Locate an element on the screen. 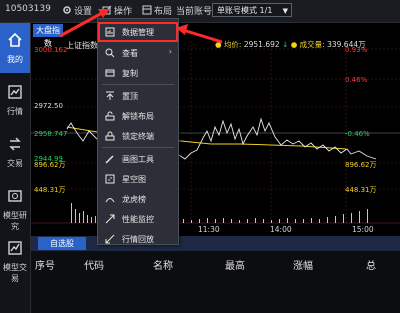 Image resolution: width=400 pixels, height=313 pixels. dragon-tiger-icon is located at coordinates (110, 200).